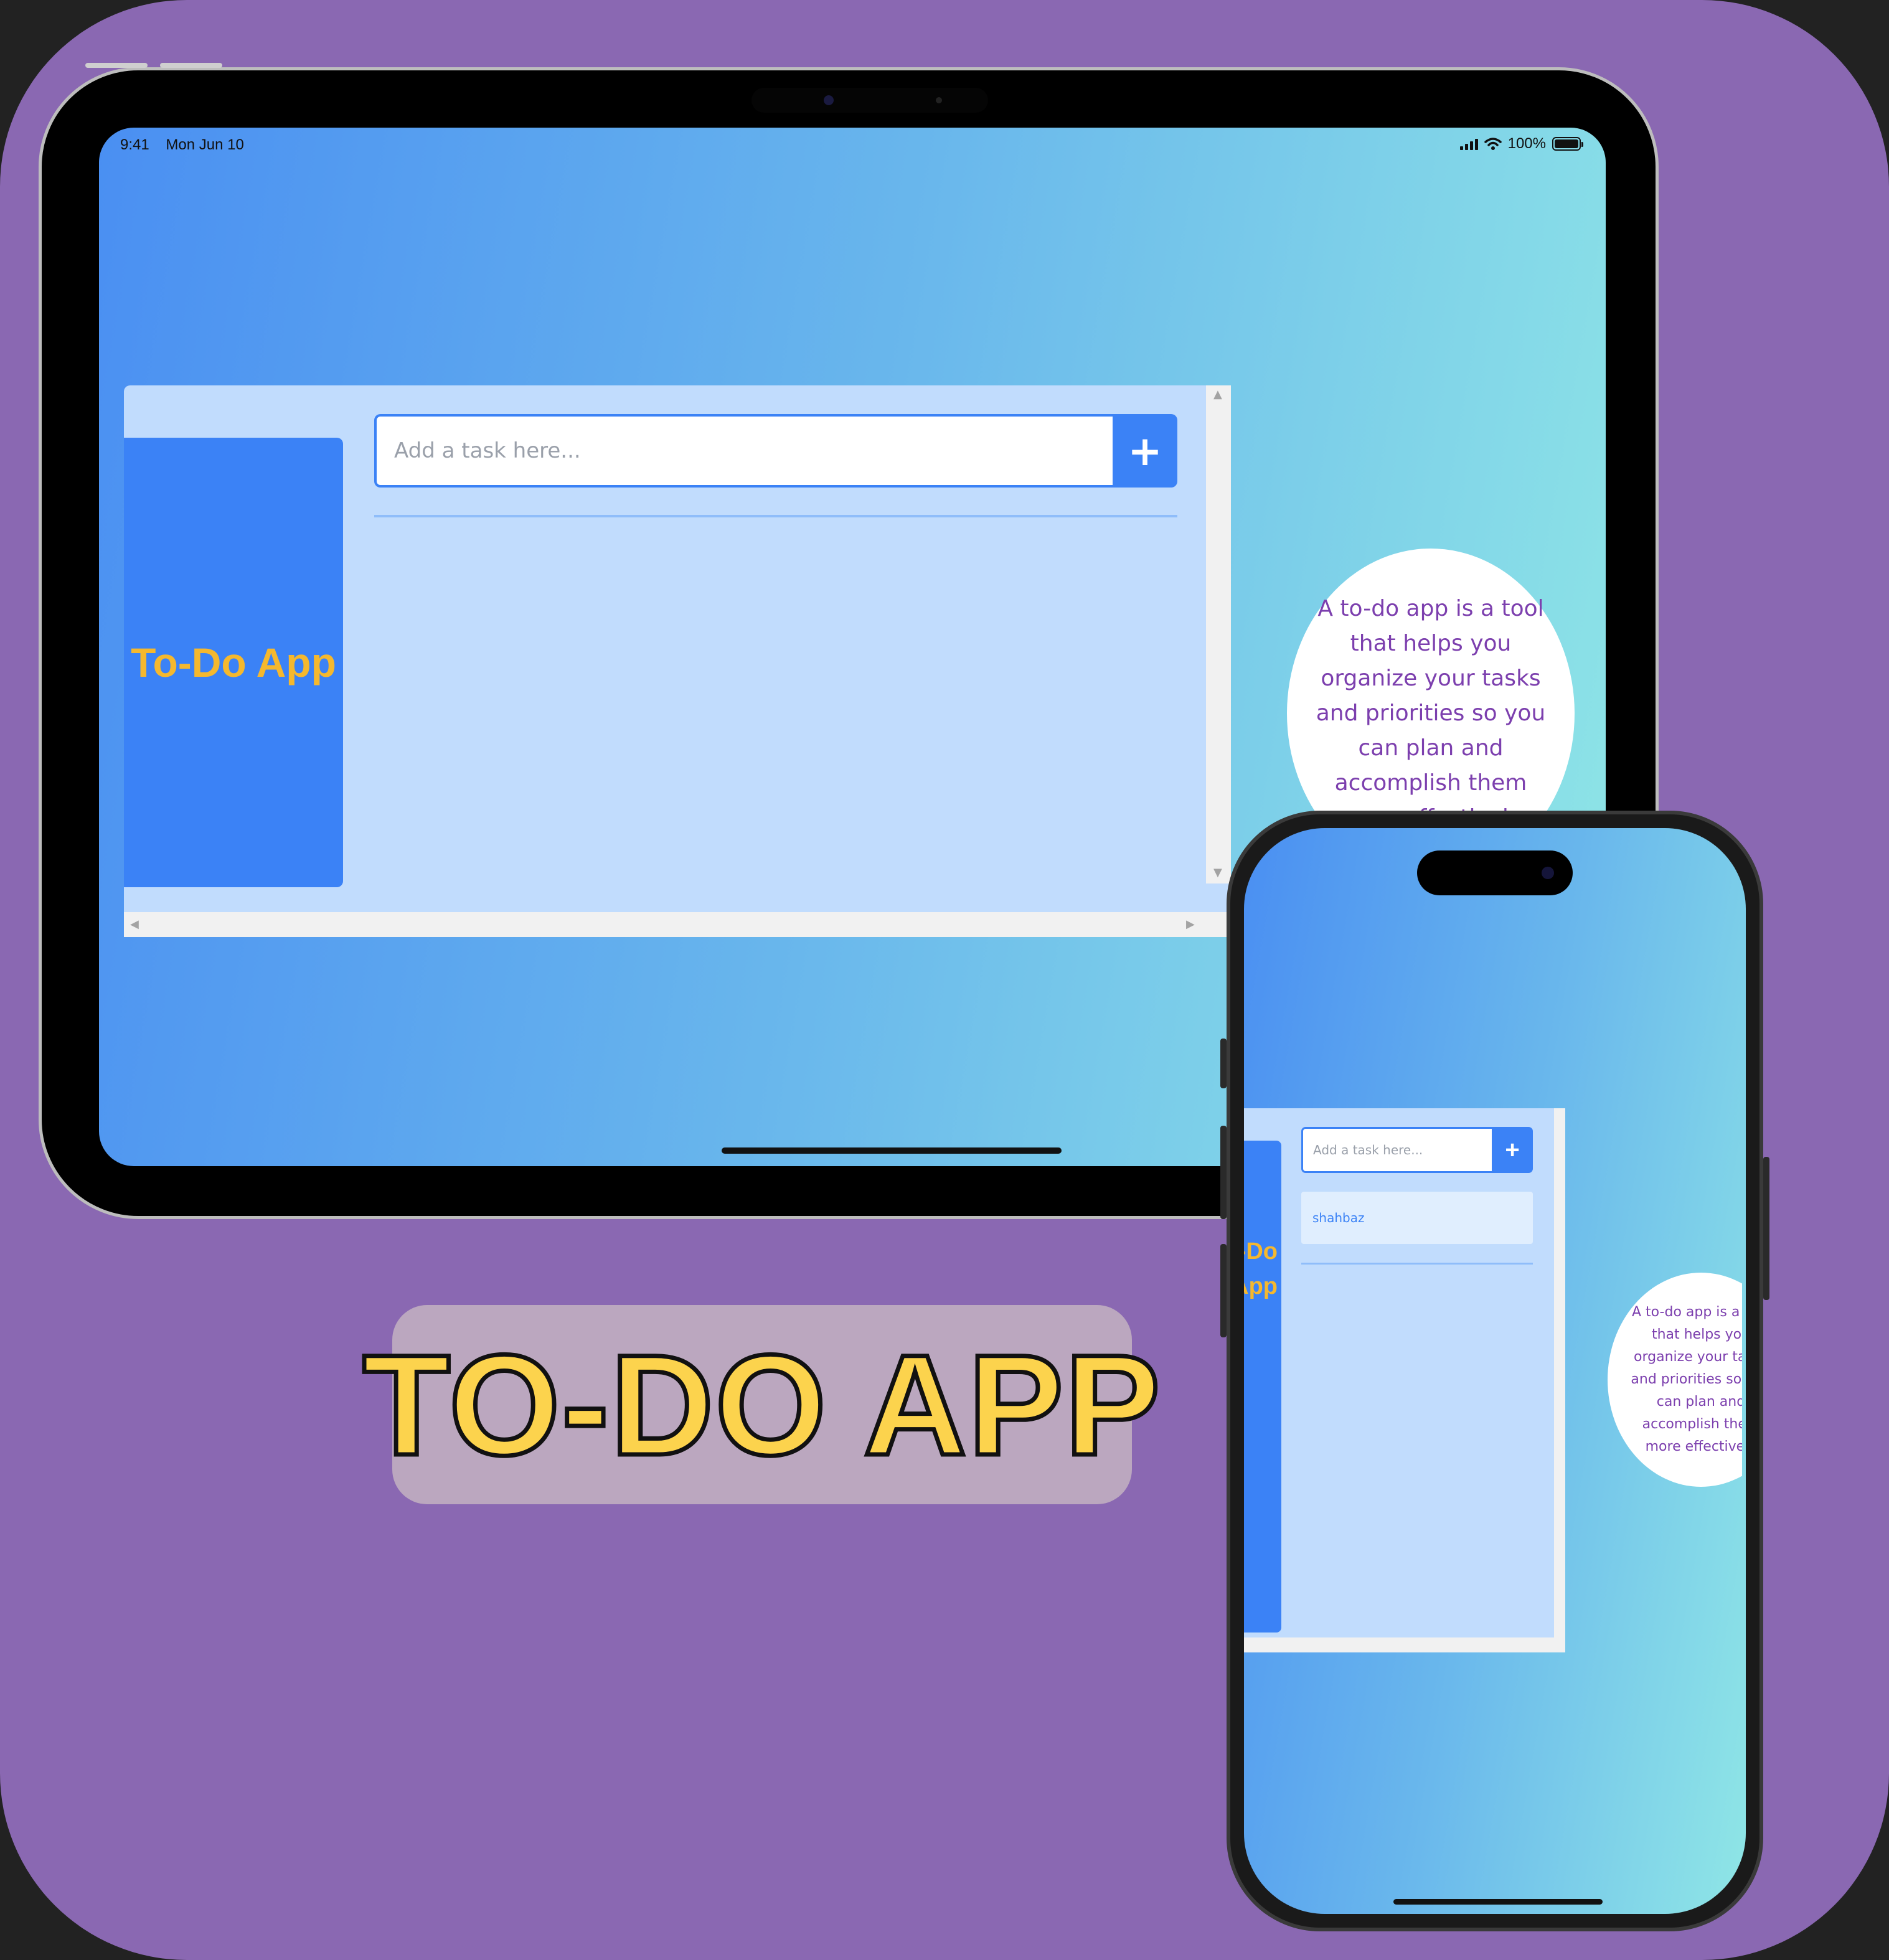 The image size is (1889, 1960). Describe the element at coordinates (1218, 634) in the screenshot. I see `vertical-scrollbar: ▲ ▼` at that location.